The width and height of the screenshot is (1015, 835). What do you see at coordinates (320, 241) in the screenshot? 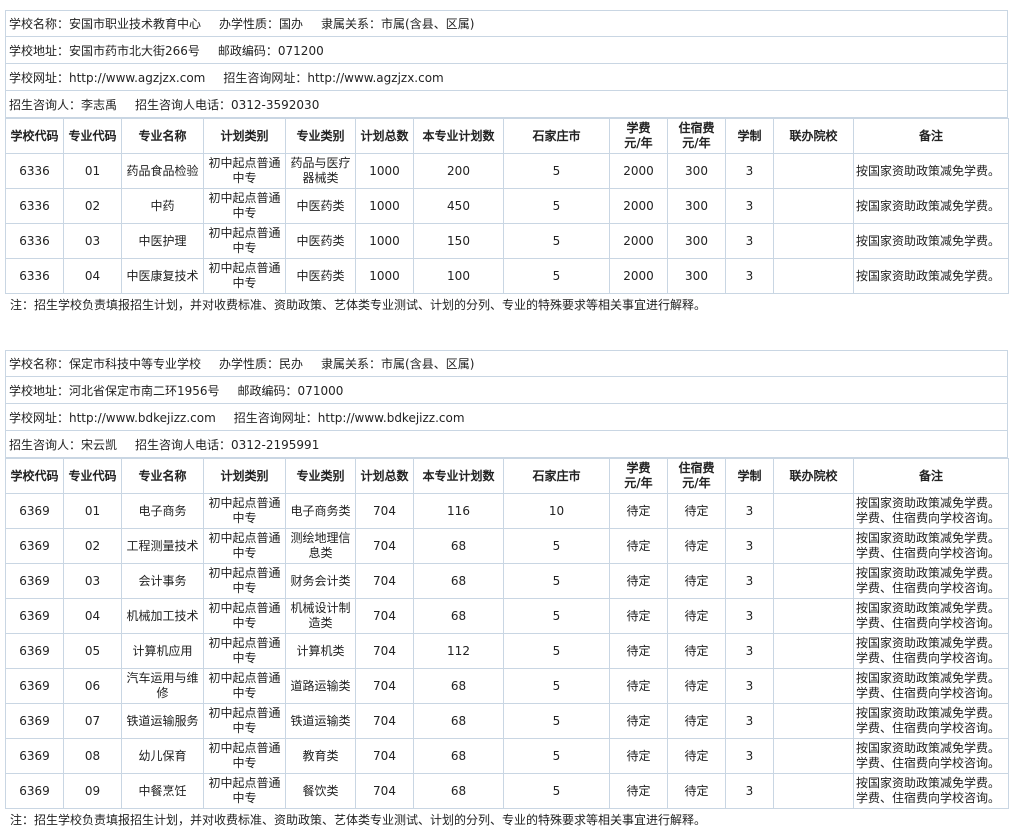
I see `table-cell: 中医药类` at bounding box center [320, 241].